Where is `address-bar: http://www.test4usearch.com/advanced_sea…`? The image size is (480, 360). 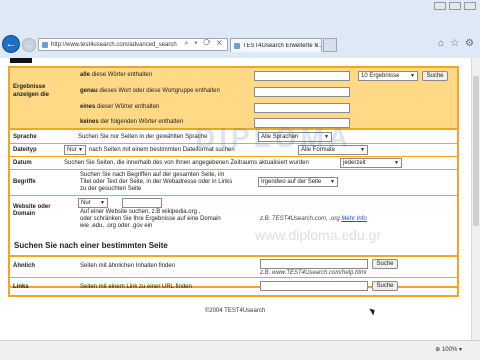
address-bar: http://www.test4usearch.com/advanced_sea… is located at coordinates (133, 44).